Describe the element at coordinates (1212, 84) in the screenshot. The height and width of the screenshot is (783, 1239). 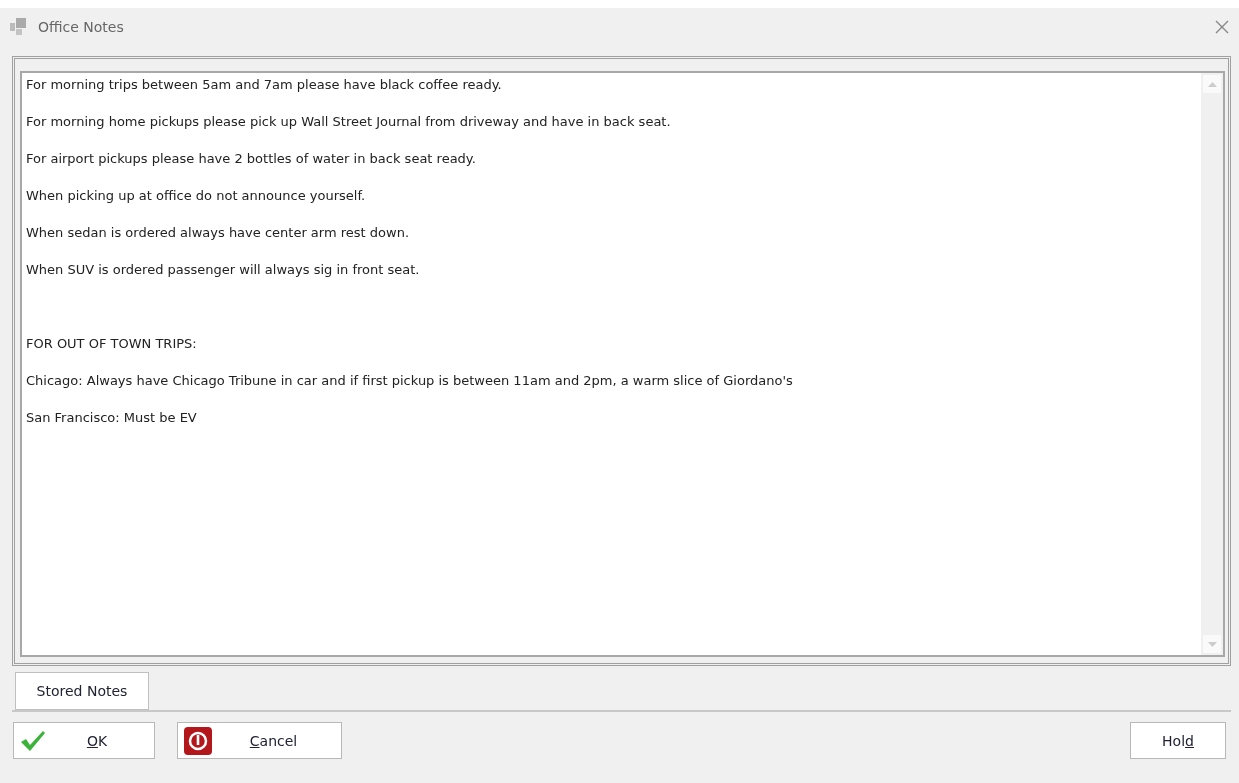
I see `scroll-up-icon` at that location.